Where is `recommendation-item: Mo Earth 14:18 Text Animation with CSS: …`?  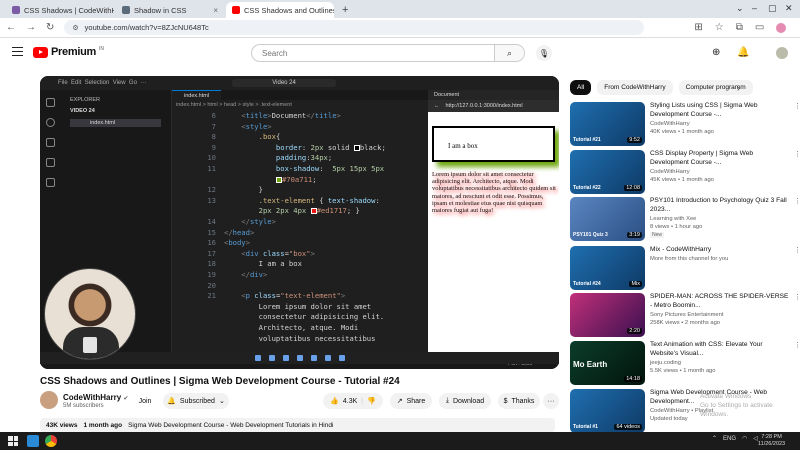 recommendation-item: Mo Earth 14:18 Text Animation with CSS: … is located at coordinates (685, 364).